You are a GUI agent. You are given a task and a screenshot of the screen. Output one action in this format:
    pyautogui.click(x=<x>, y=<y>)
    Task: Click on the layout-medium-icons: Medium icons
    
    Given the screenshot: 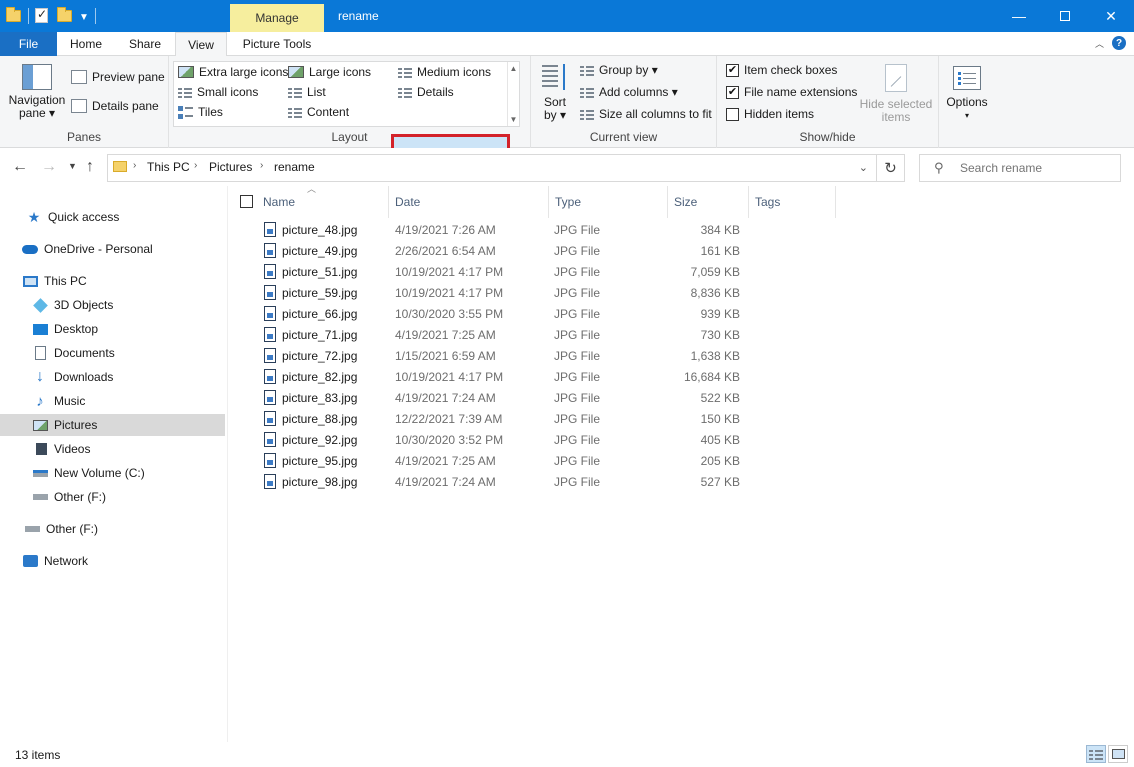 What is the action you would take?
    pyautogui.click(x=444, y=72)
    